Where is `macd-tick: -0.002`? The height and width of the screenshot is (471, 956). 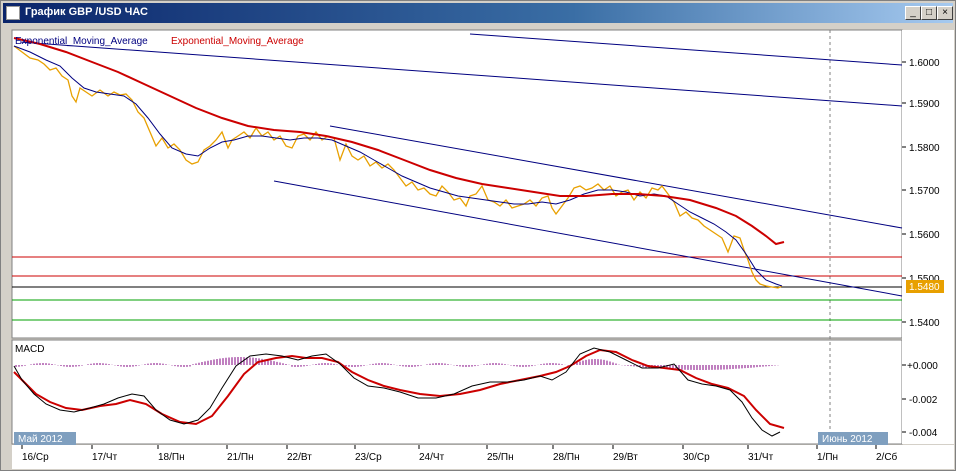
macd-tick: -0.002 is located at coordinates (923, 400).